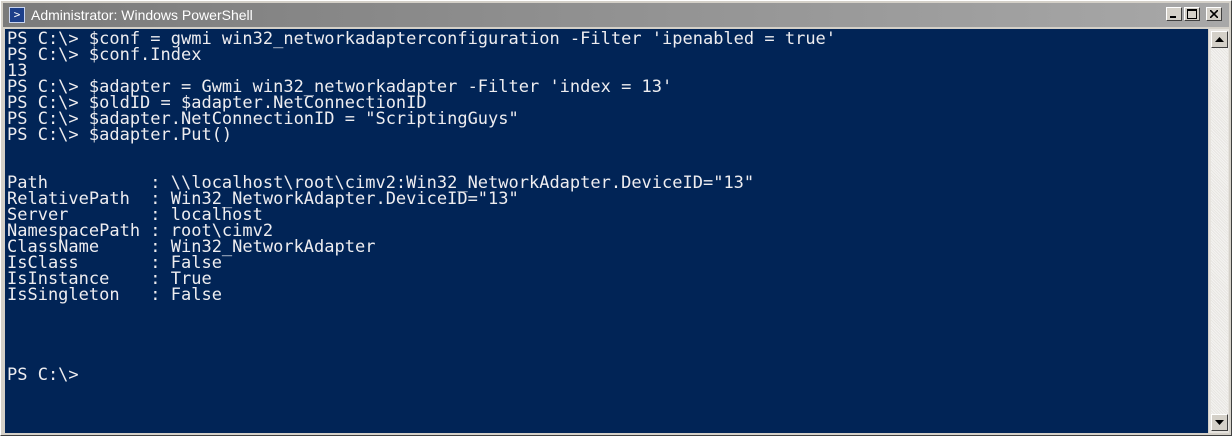 The height and width of the screenshot is (436, 1232). What do you see at coordinates (1192, 14) in the screenshot?
I see `maximize-button` at bounding box center [1192, 14].